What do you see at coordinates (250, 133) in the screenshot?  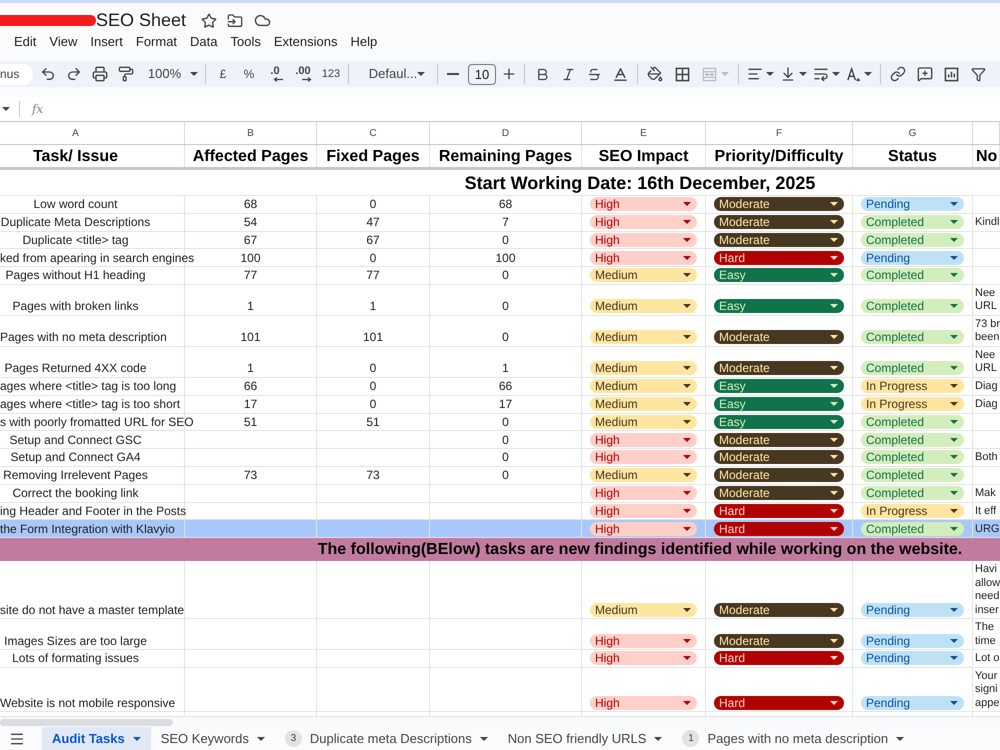 I see `column-letter: B` at bounding box center [250, 133].